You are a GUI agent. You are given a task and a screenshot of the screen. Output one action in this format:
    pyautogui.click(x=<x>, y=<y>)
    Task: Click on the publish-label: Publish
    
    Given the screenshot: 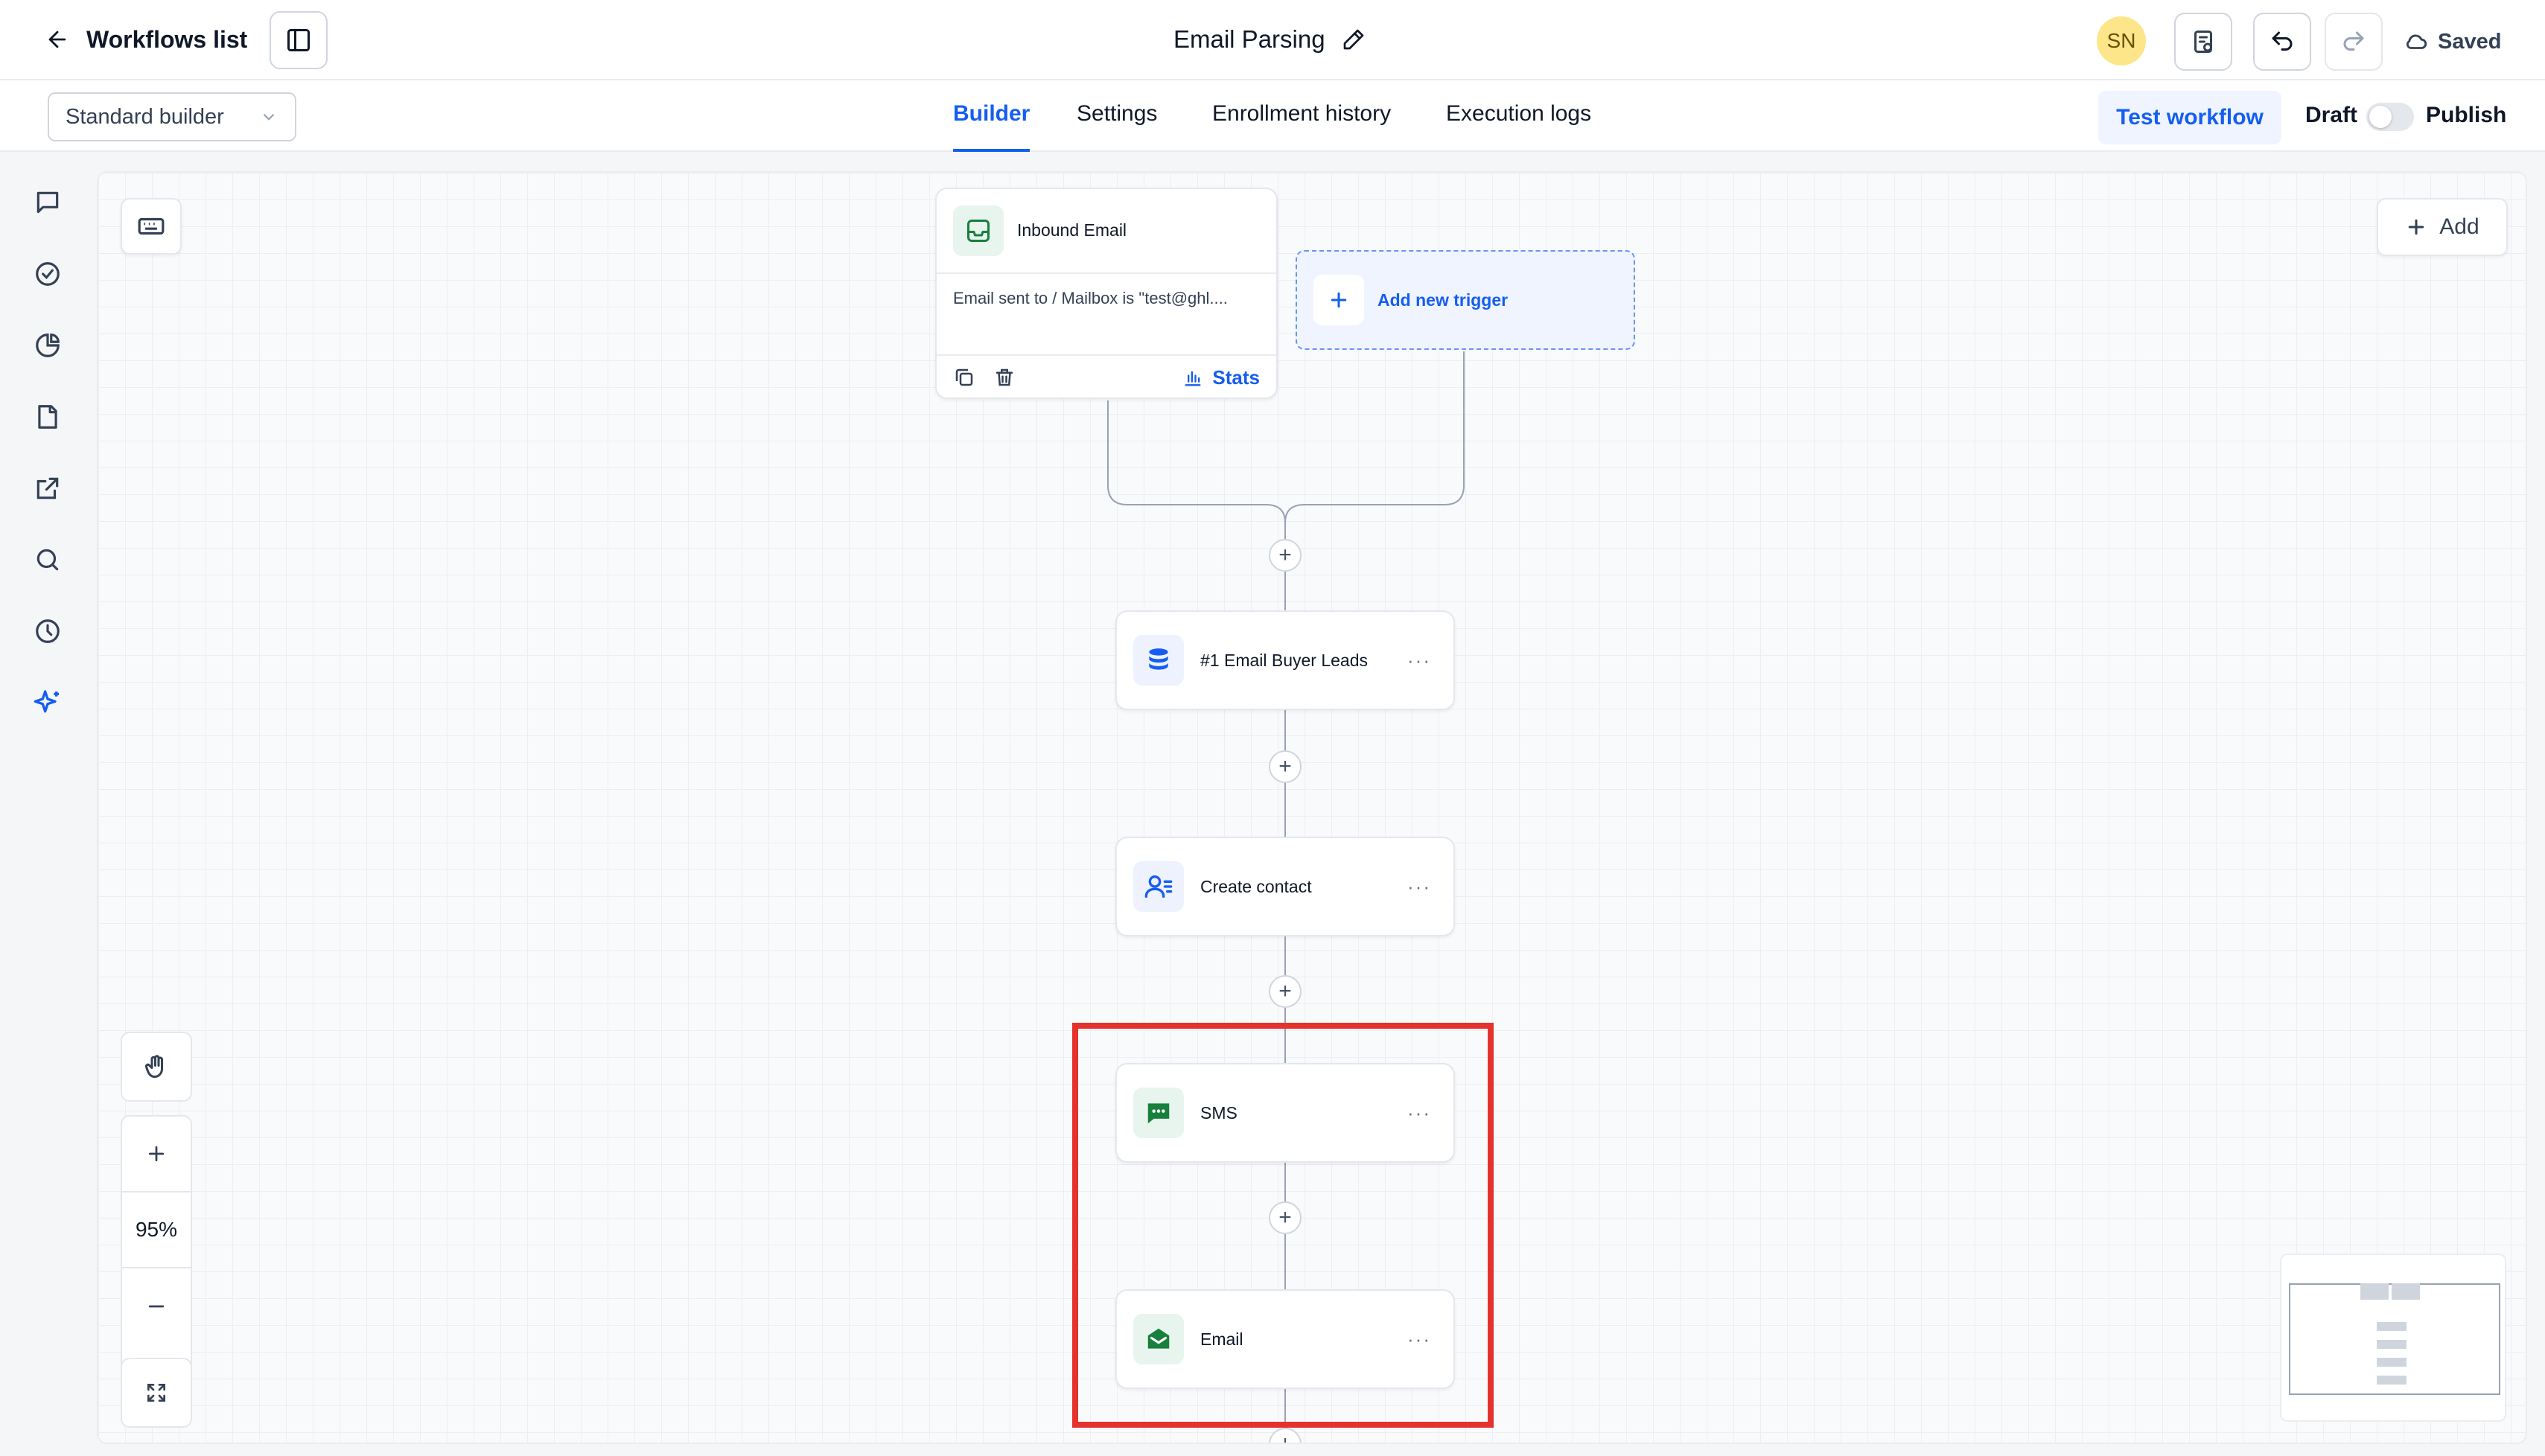 What is the action you would take?
    pyautogui.click(x=2466, y=115)
    